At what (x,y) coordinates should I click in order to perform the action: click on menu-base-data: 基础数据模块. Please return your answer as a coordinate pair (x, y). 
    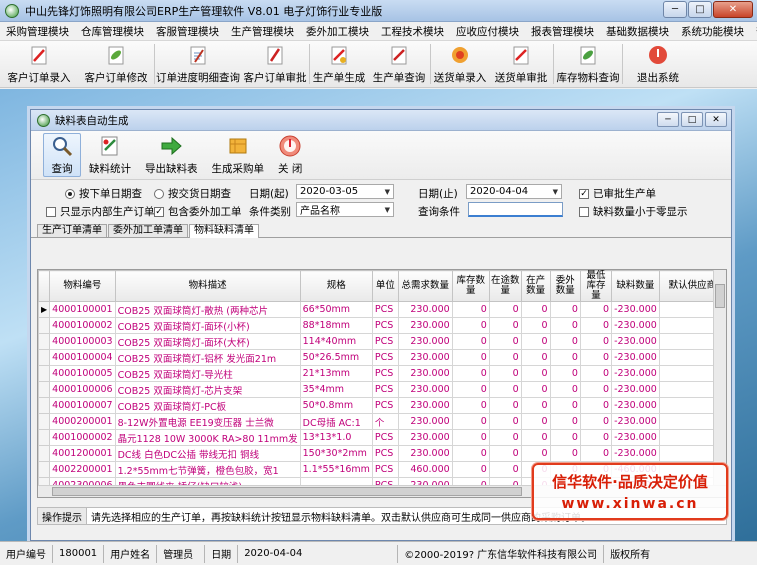
    Looking at the image, I should click on (637, 31).